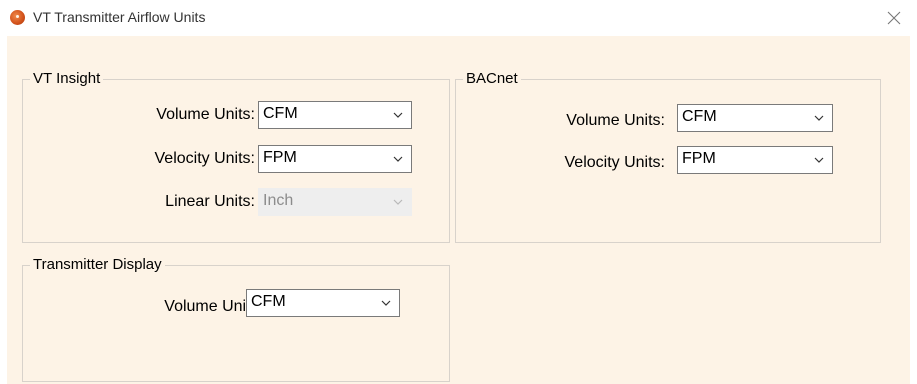 This screenshot has width=917, height=384. I want to click on title-bar: VT Transmitter Airflow Units, so click(458, 18).